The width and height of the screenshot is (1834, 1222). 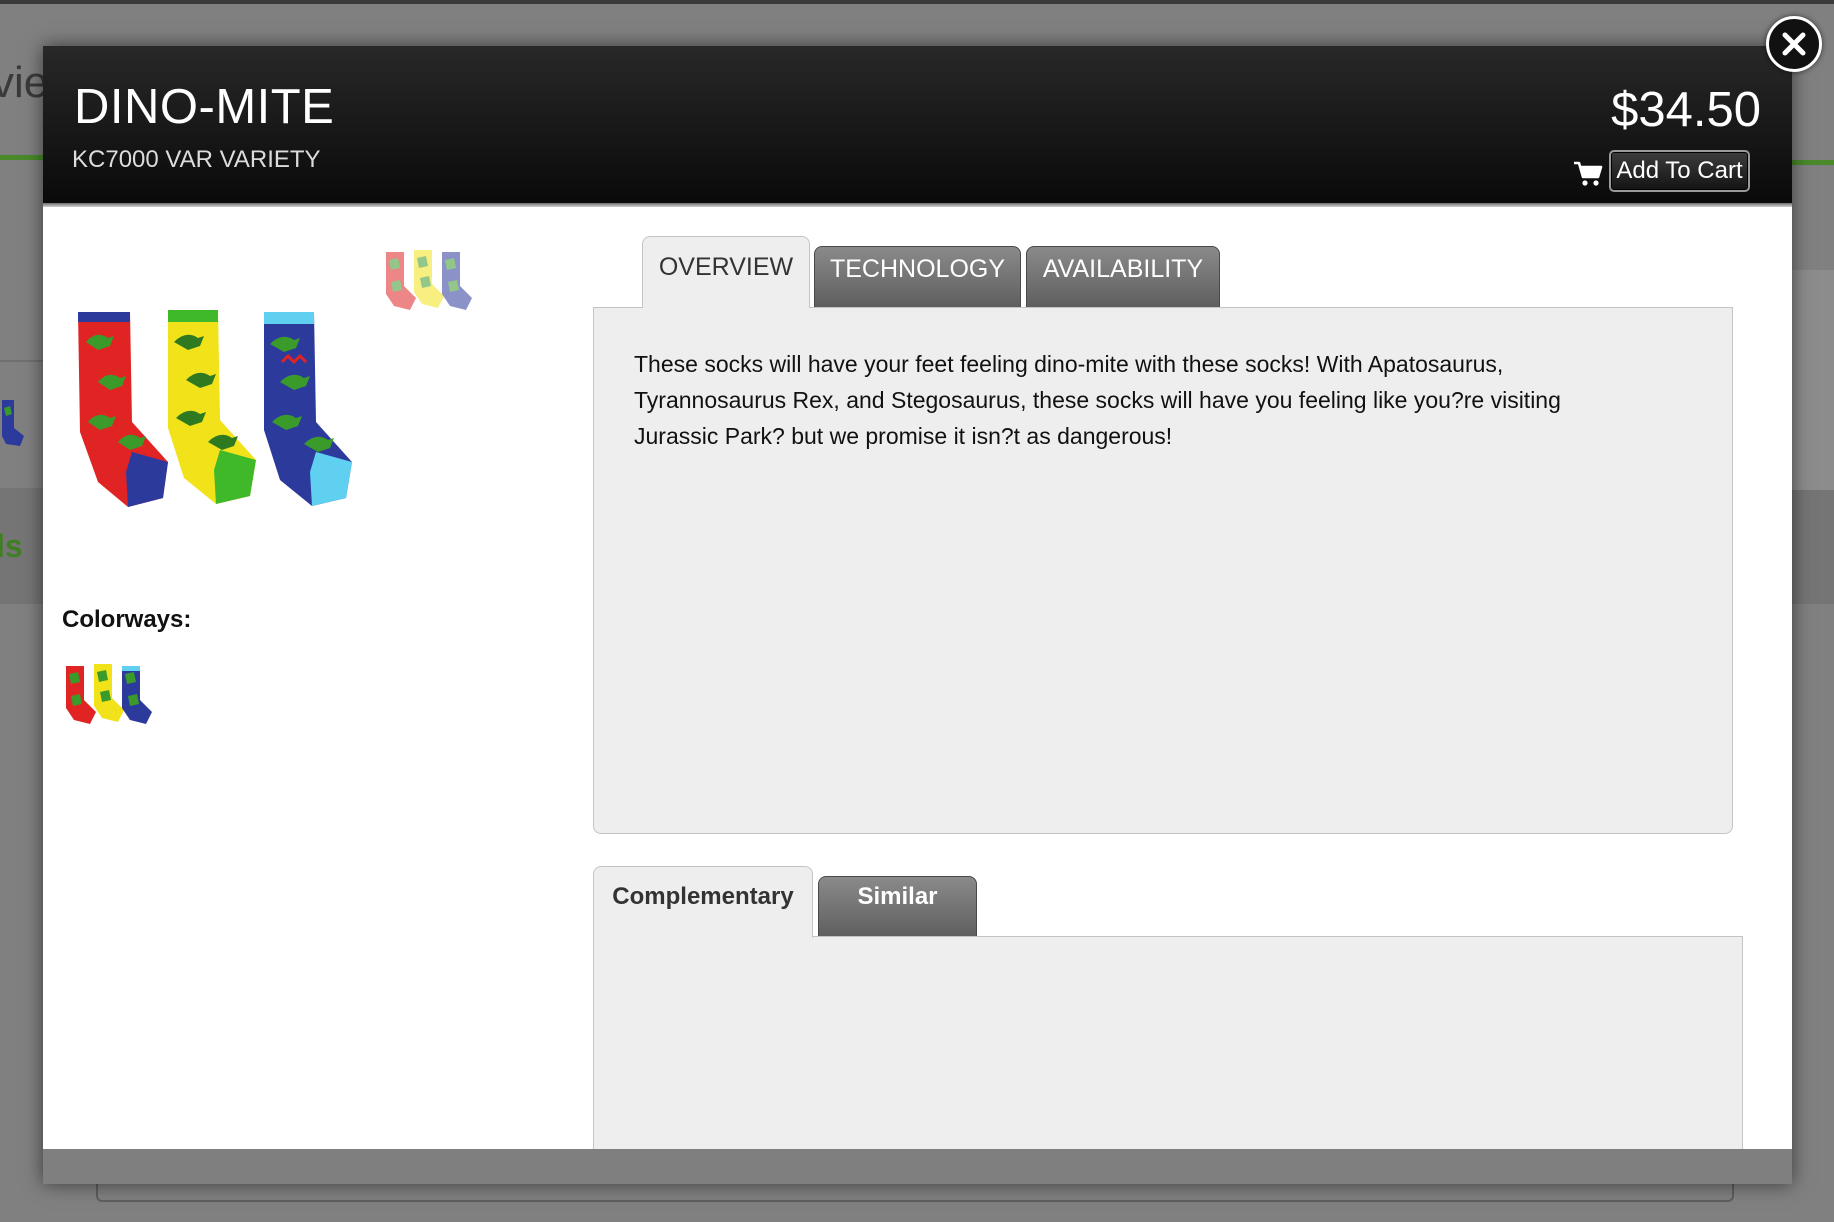 I want to click on background-sock-thumbnail, so click(x=13, y=423).